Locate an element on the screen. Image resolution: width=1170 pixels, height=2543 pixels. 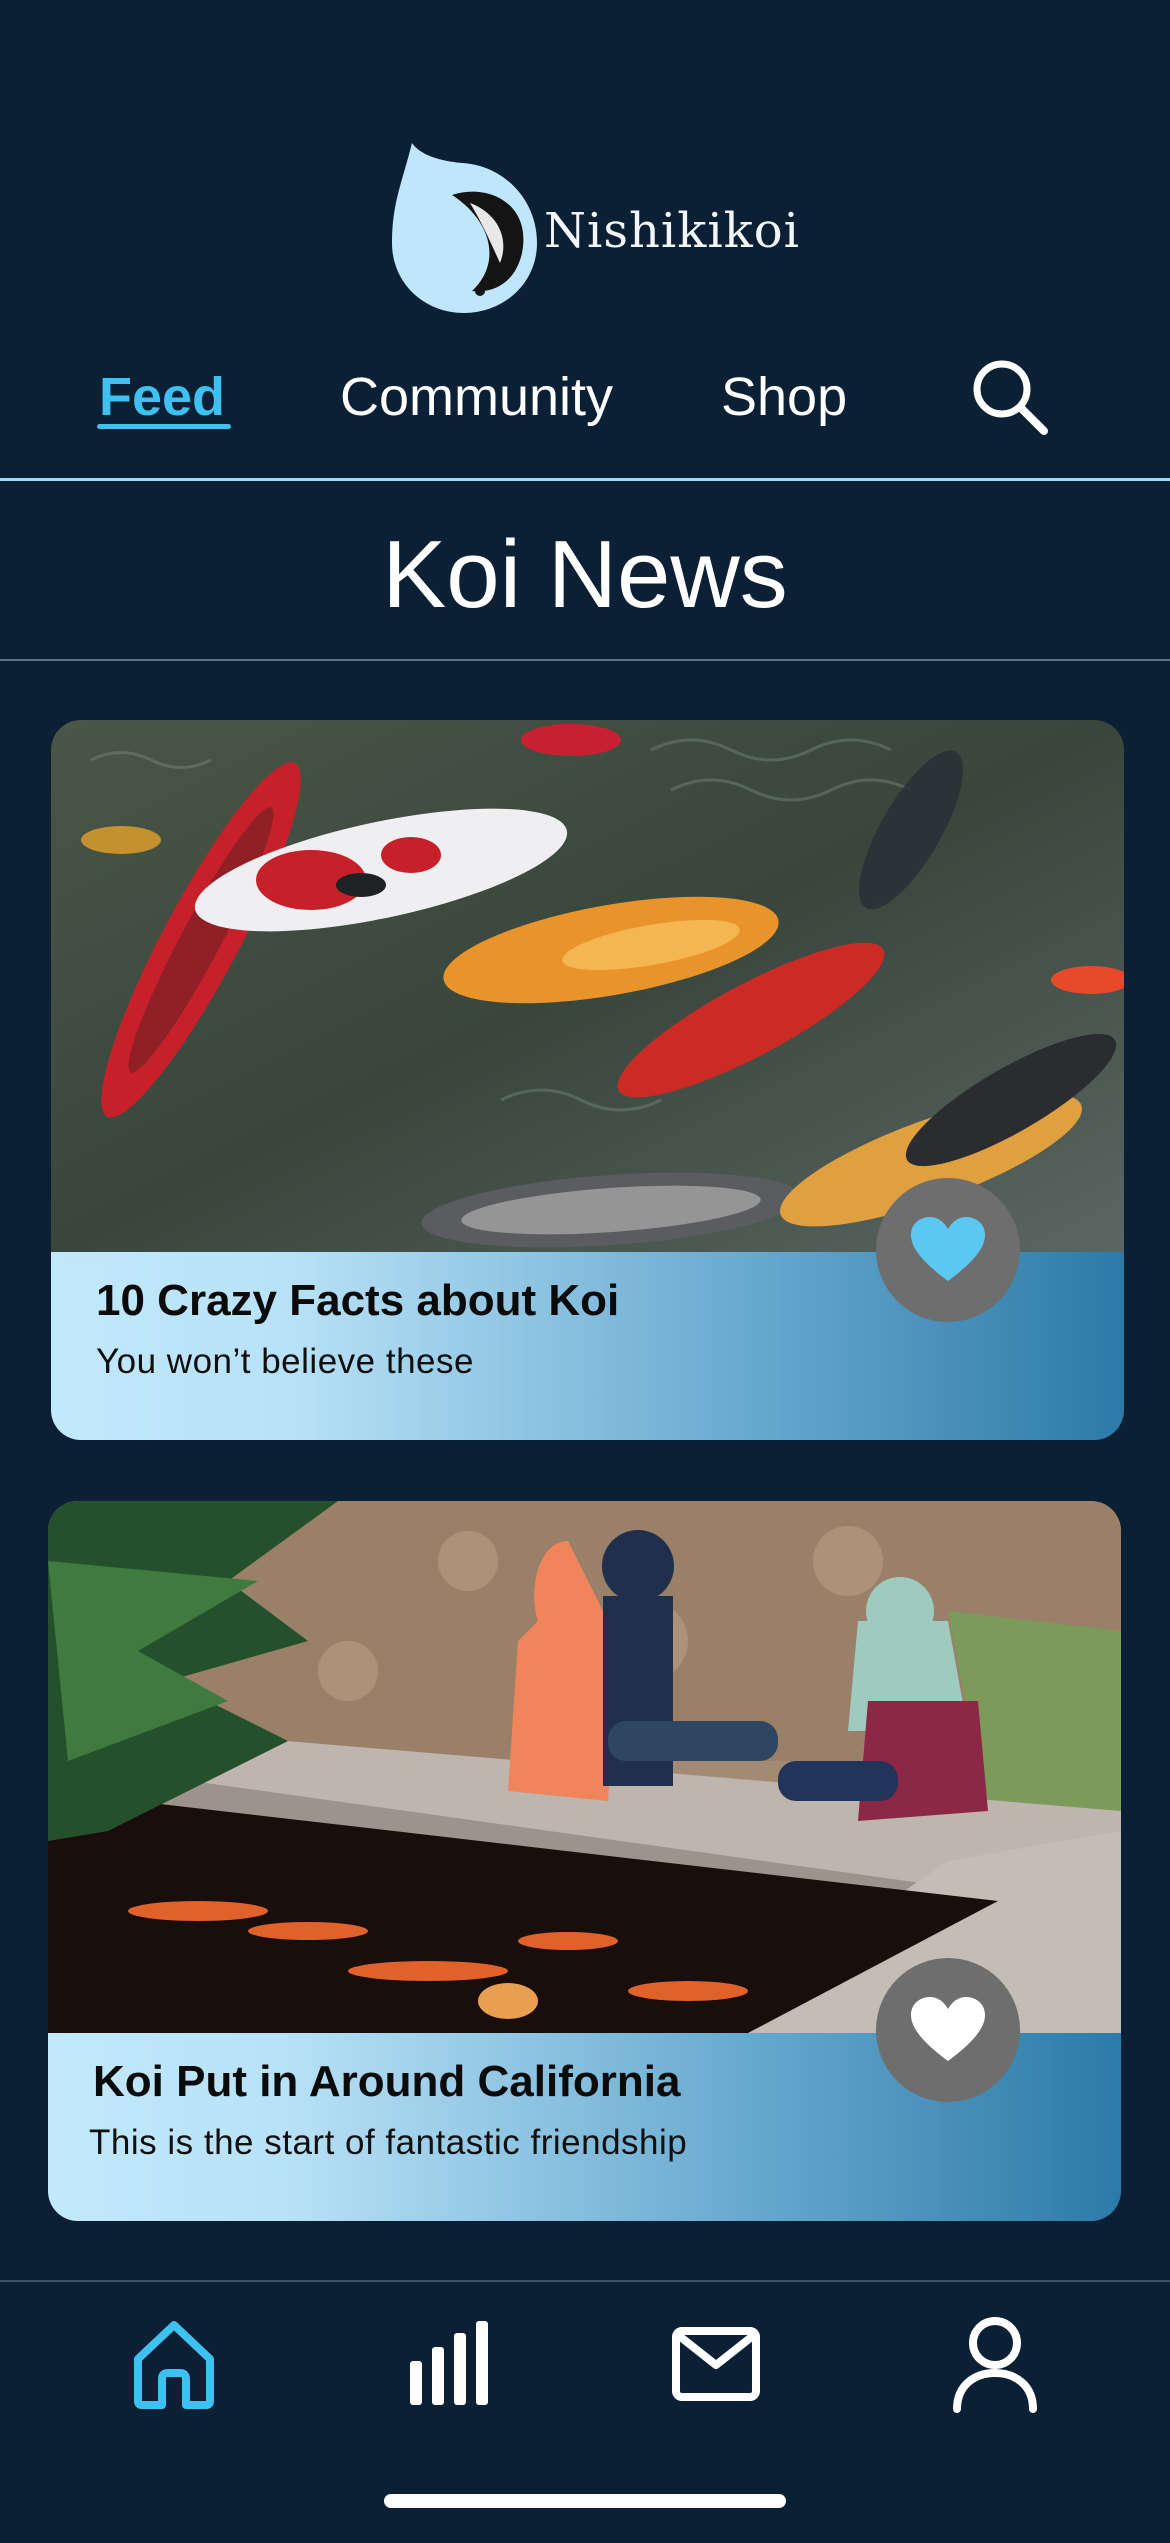
page-title: Koi News is located at coordinates (585, 574).